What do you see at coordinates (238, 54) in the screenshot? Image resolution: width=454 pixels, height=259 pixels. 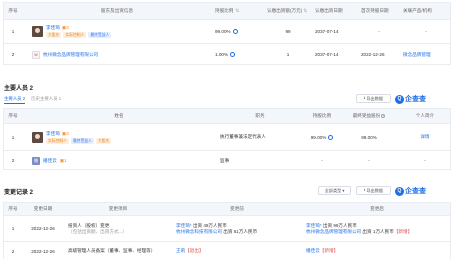 I see `ratio-cell: 1.00%` at bounding box center [238, 54].